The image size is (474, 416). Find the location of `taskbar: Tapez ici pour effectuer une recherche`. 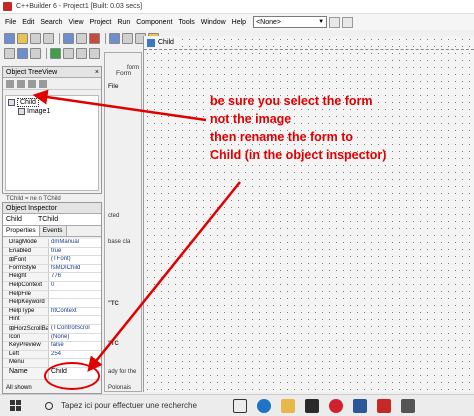

taskbar: Tapez ici pour effectuer une recherche is located at coordinates (237, 405).